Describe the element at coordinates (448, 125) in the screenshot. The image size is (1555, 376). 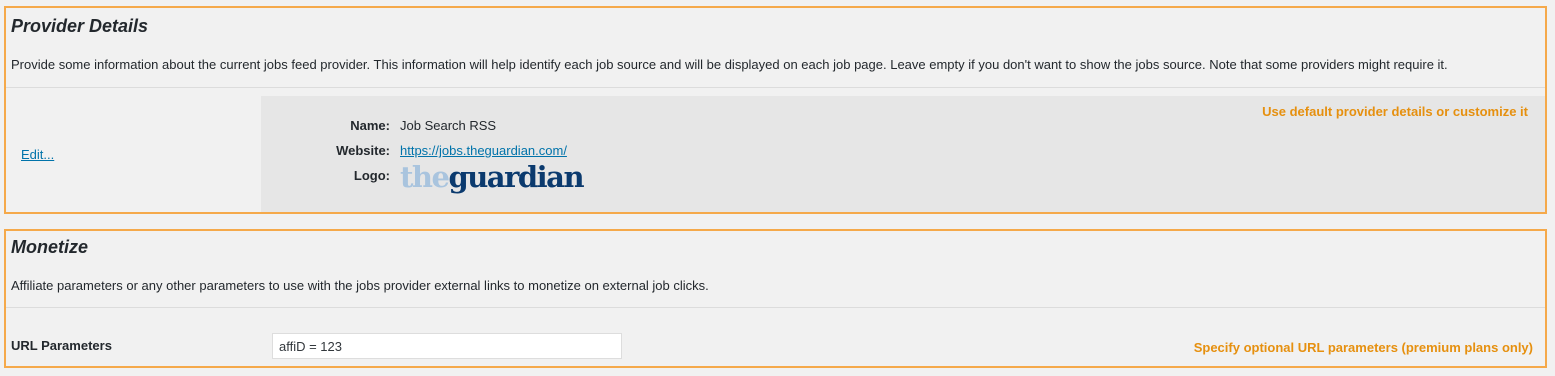
I see `name-value: Job Search RSS` at that location.